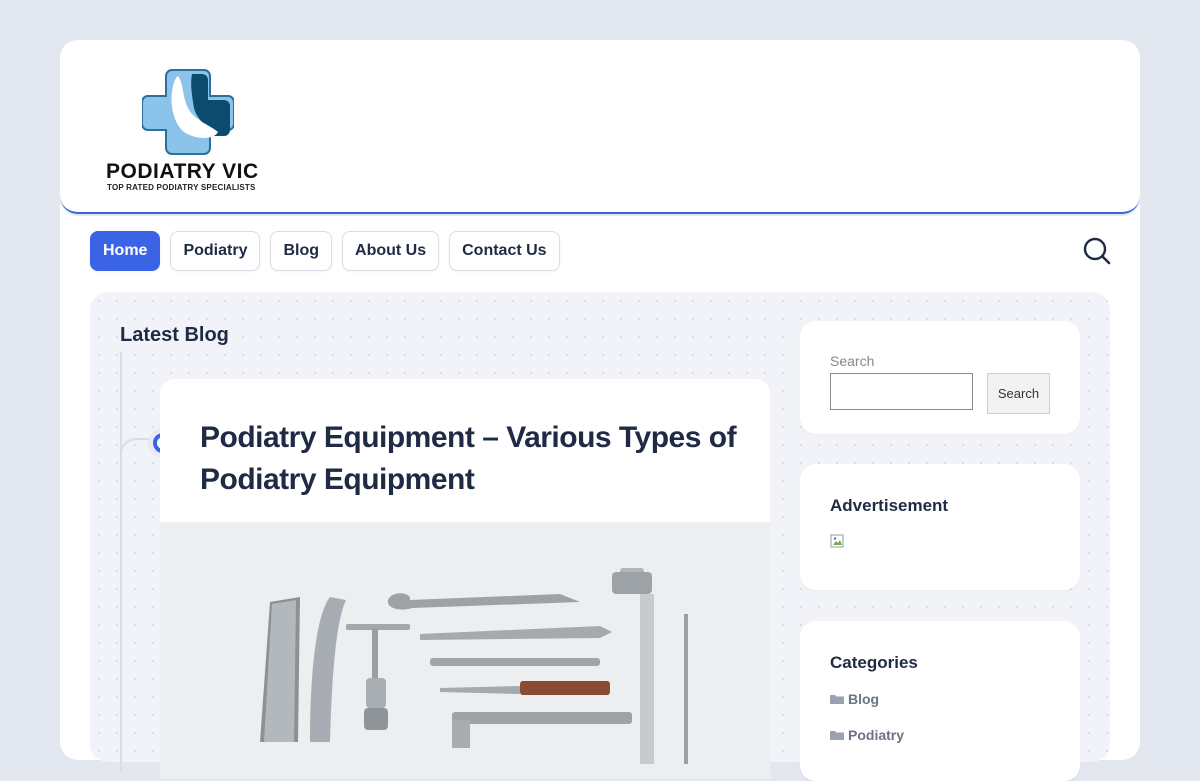 The image size is (1200, 781). I want to click on categories-widget: Categories Blog Podiatry, so click(940, 701).